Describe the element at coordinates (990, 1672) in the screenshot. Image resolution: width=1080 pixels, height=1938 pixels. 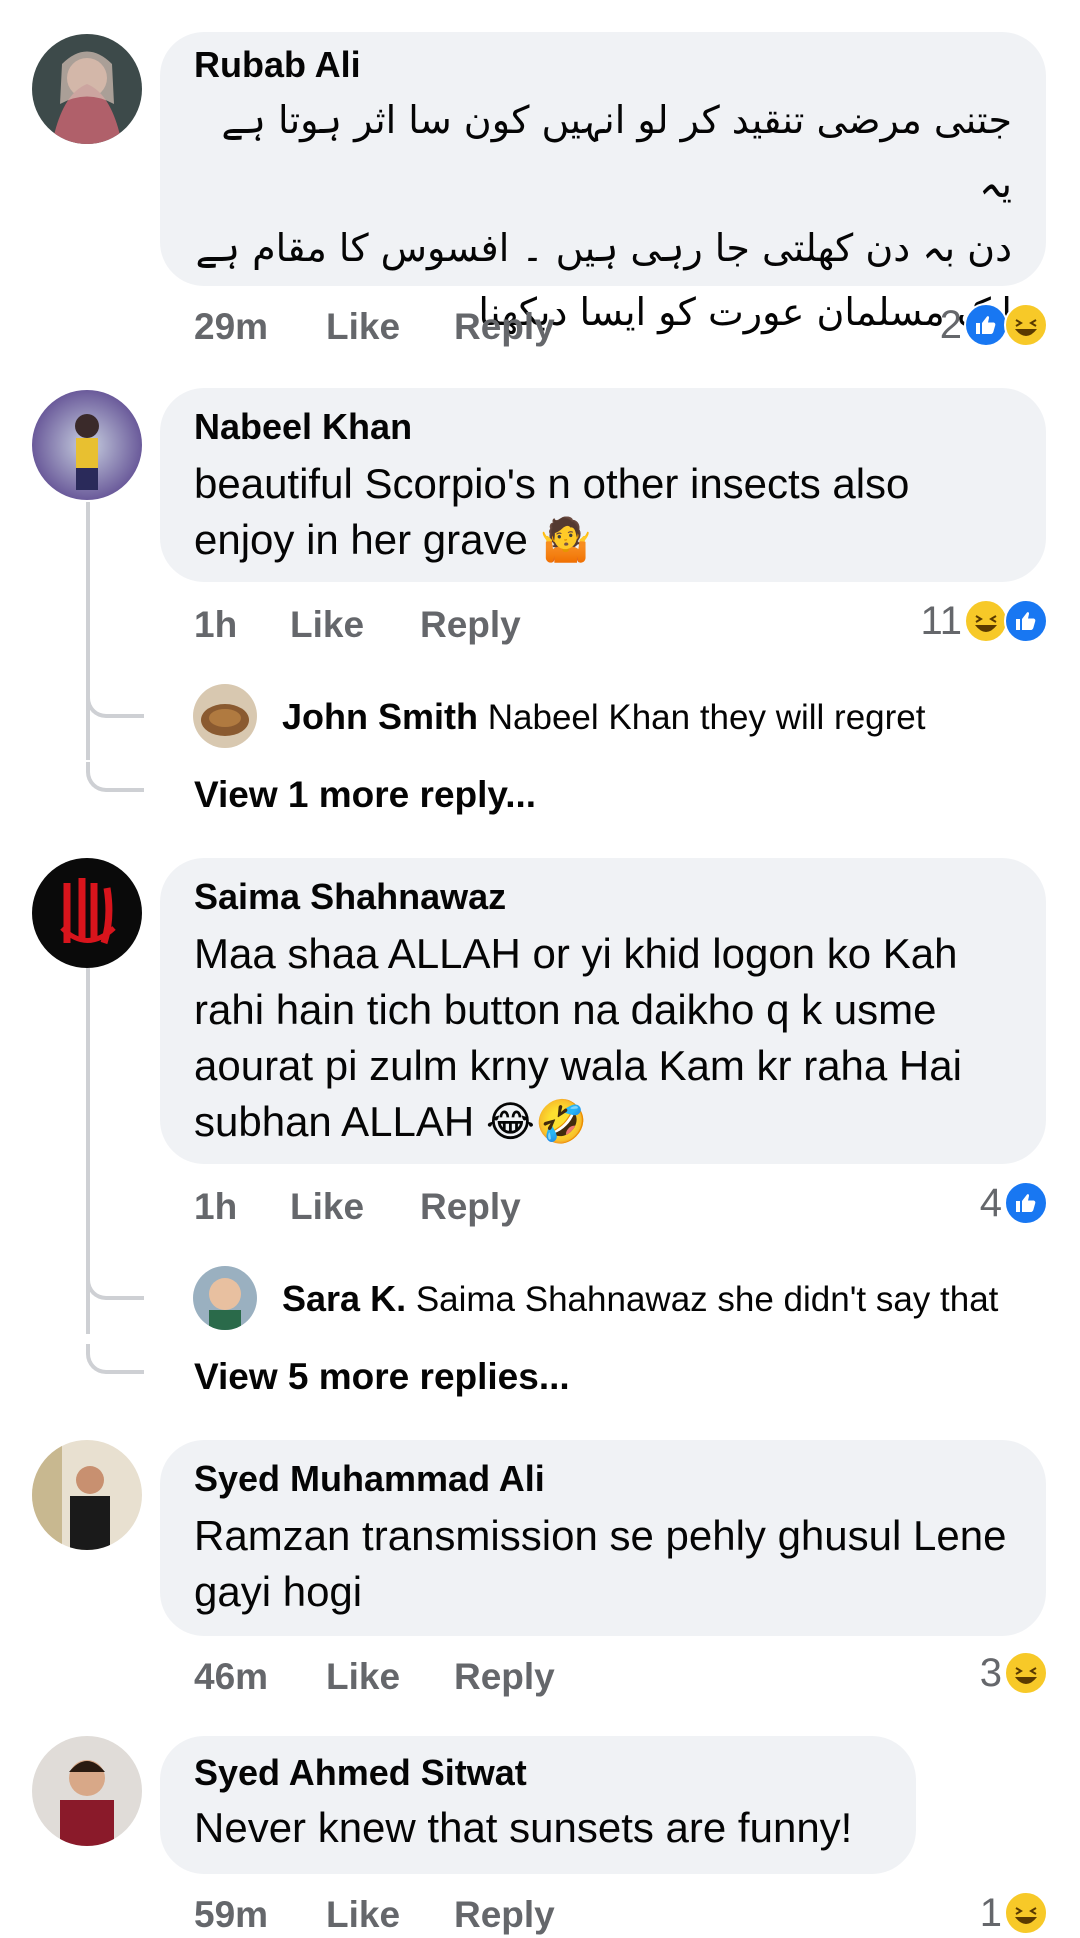
I see `reaction-count: 3` at that location.